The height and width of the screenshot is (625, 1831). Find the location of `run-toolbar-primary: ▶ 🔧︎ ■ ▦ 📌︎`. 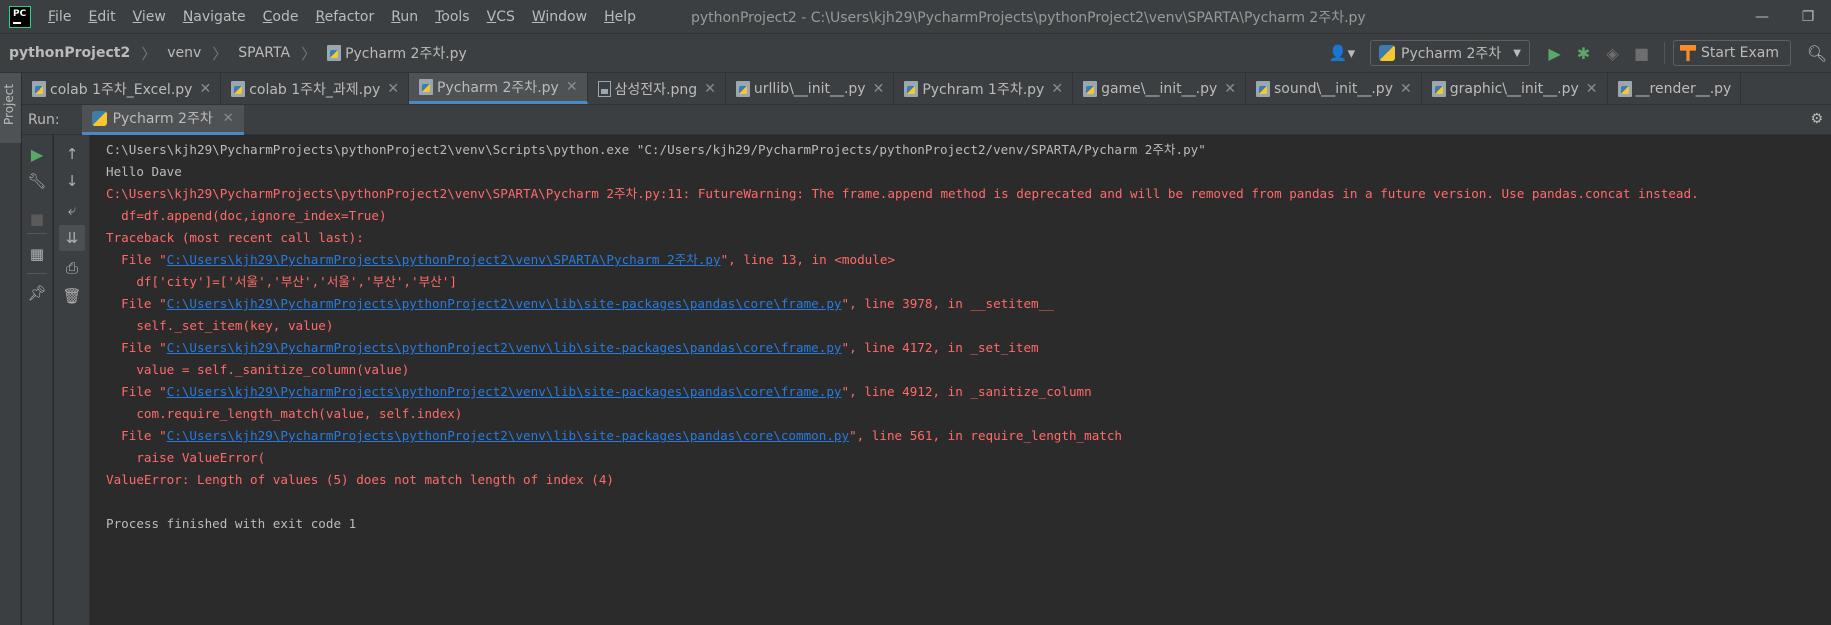

run-toolbar-primary: ▶ 🔧︎ ■ ▦ 📌︎ is located at coordinates (37, 380).